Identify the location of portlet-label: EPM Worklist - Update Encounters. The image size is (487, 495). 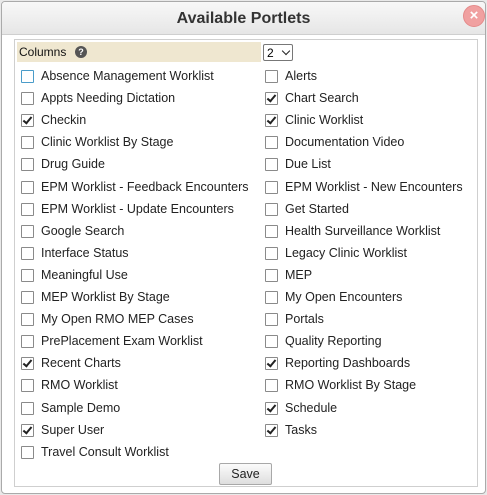
(137, 209).